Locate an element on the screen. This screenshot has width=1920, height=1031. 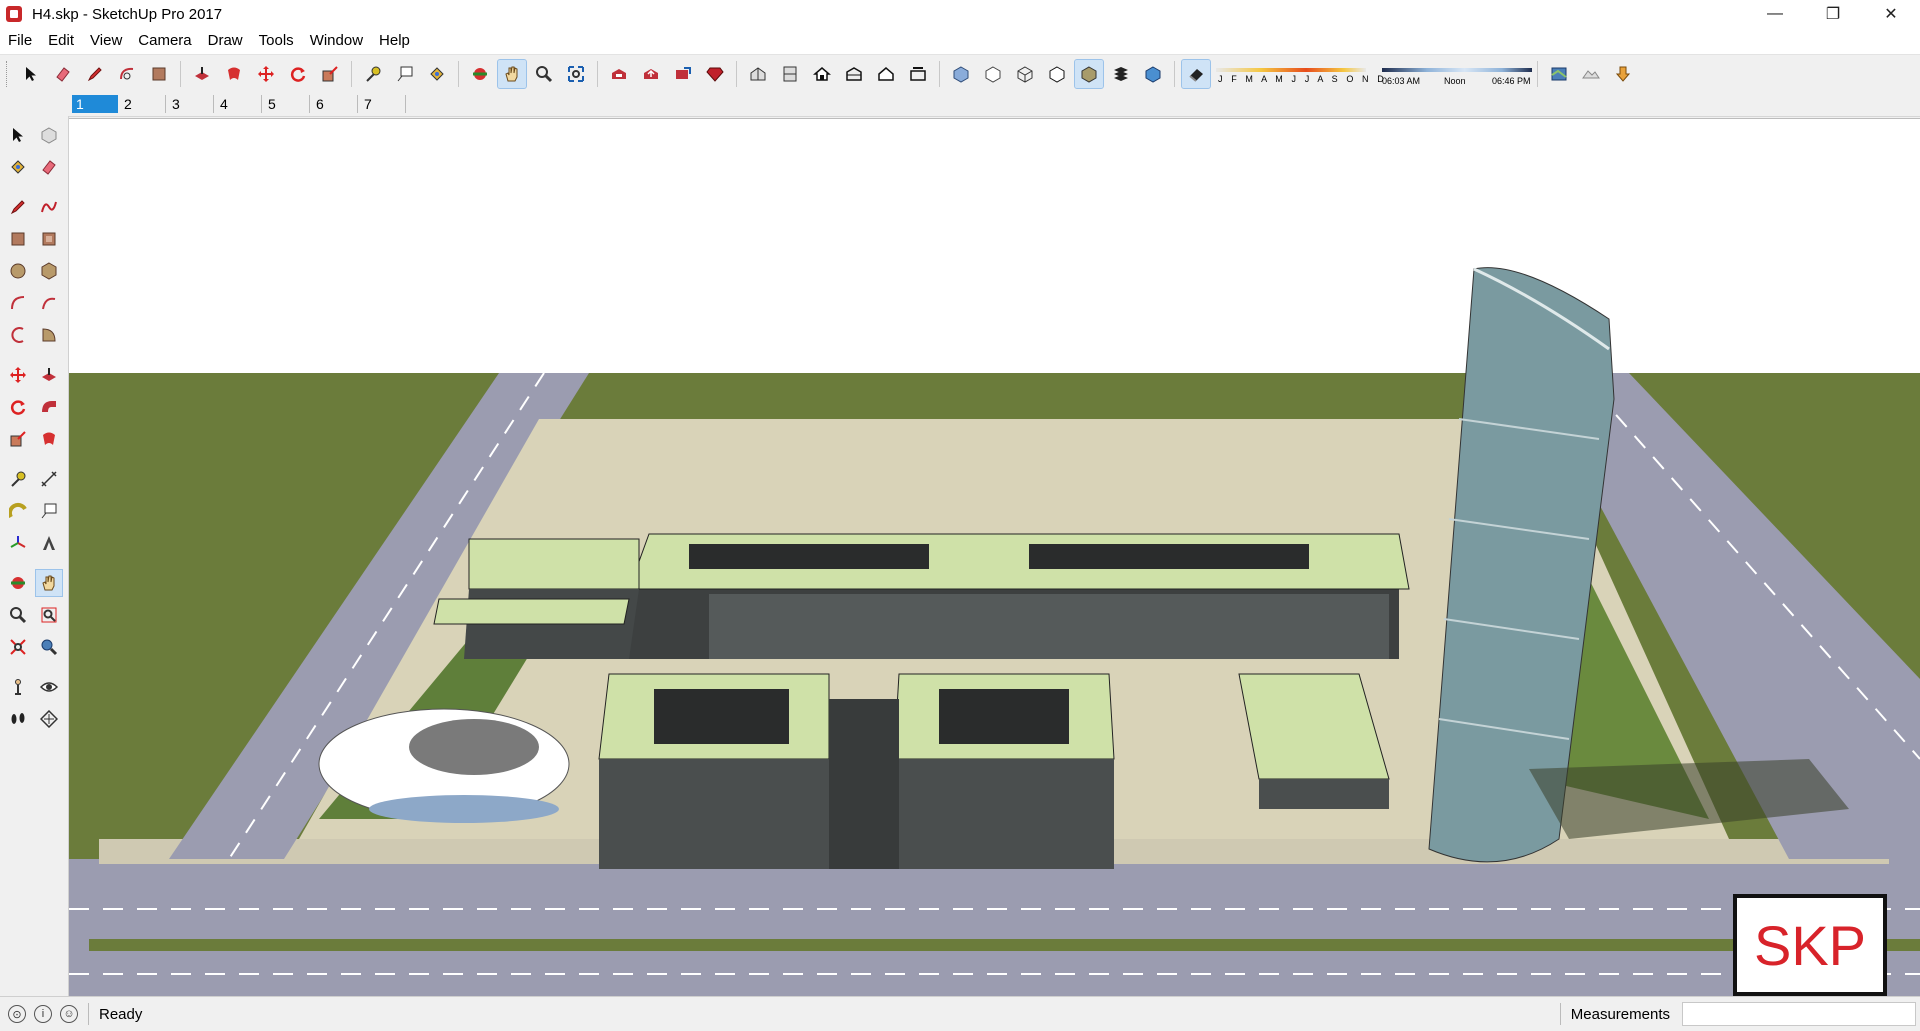
scene-tab-4: 4 is located at coordinates (239, 104).